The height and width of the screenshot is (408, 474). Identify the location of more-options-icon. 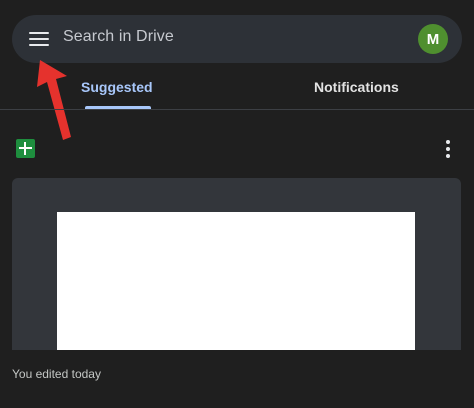
(448, 150).